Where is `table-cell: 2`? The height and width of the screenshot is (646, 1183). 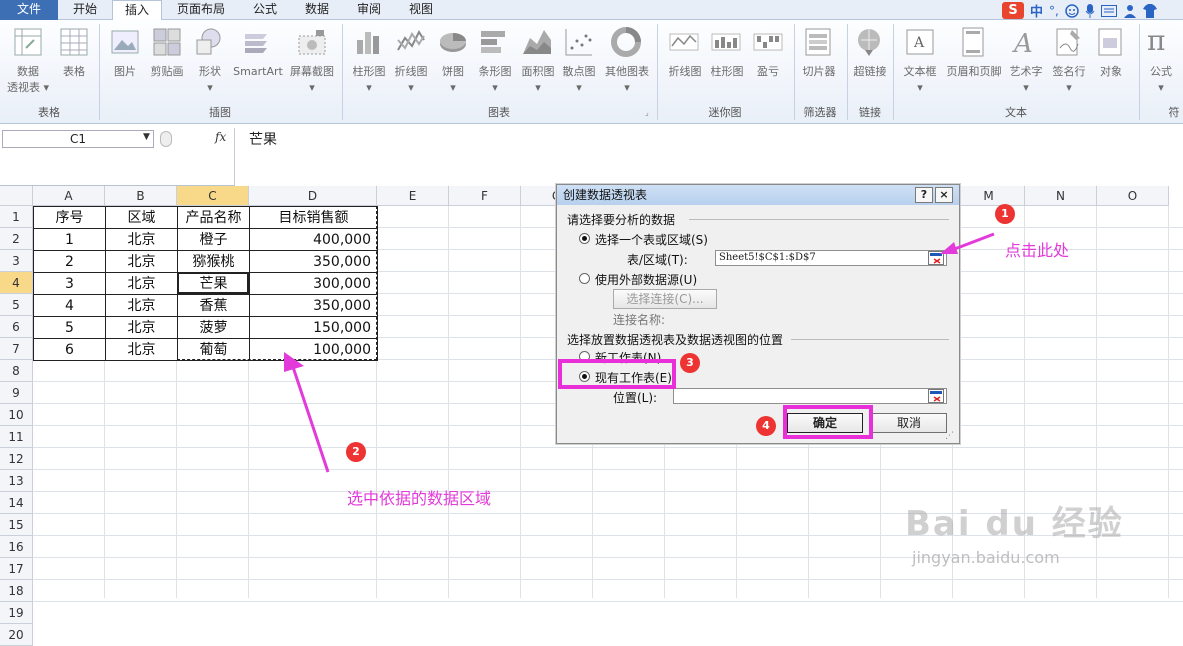
table-cell: 2 is located at coordinates (69, 261).